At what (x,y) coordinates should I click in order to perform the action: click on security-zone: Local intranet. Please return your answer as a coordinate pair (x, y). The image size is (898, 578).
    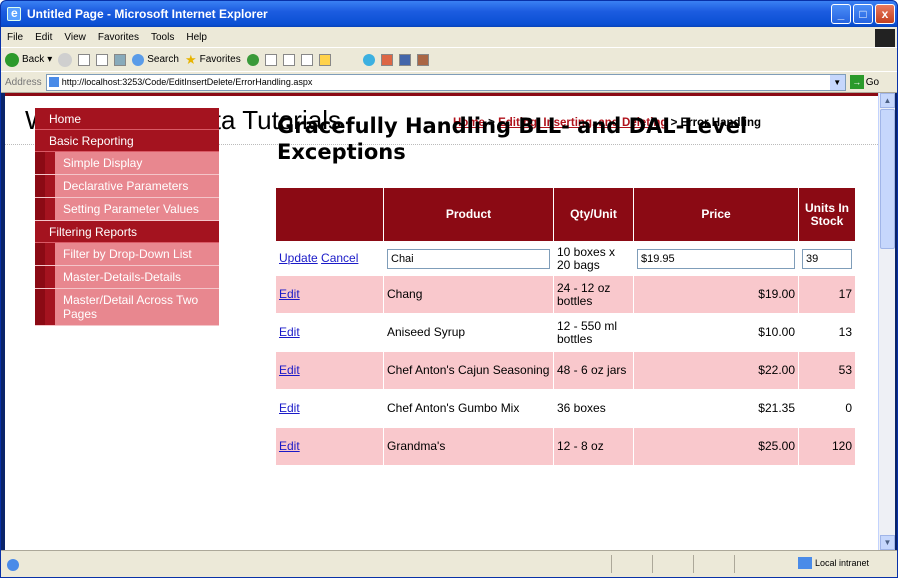
    Looking at the image, I should click on (833, 563).